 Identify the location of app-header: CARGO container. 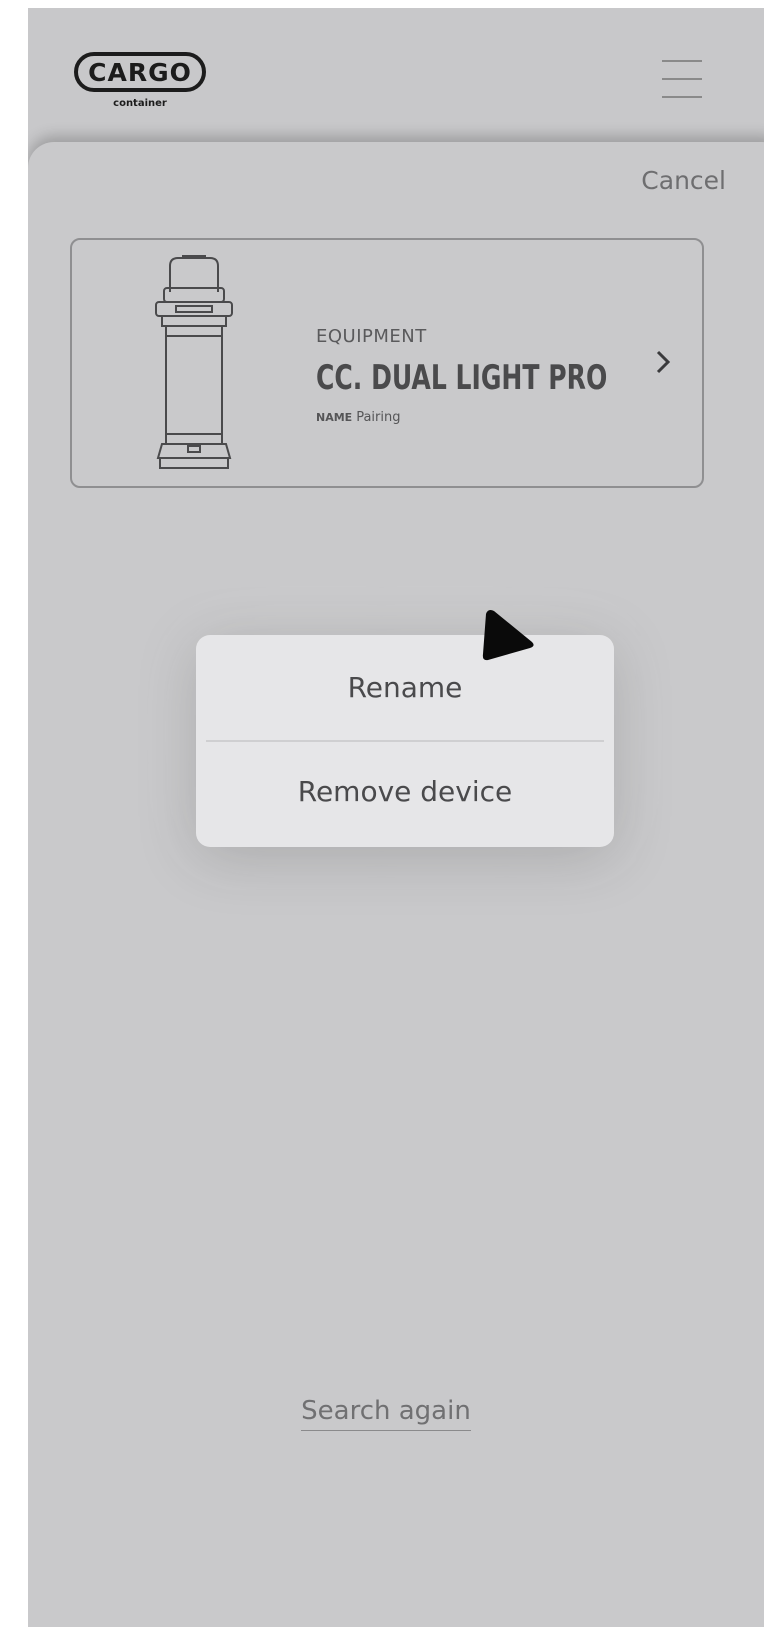
(396, 74).